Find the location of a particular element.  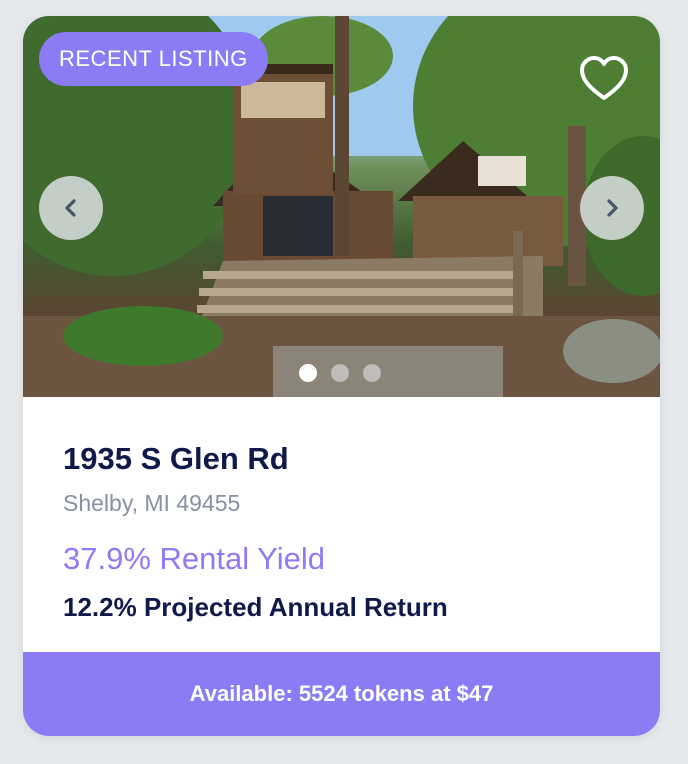

chevron-left-icon is located at coordinates (70, 208).